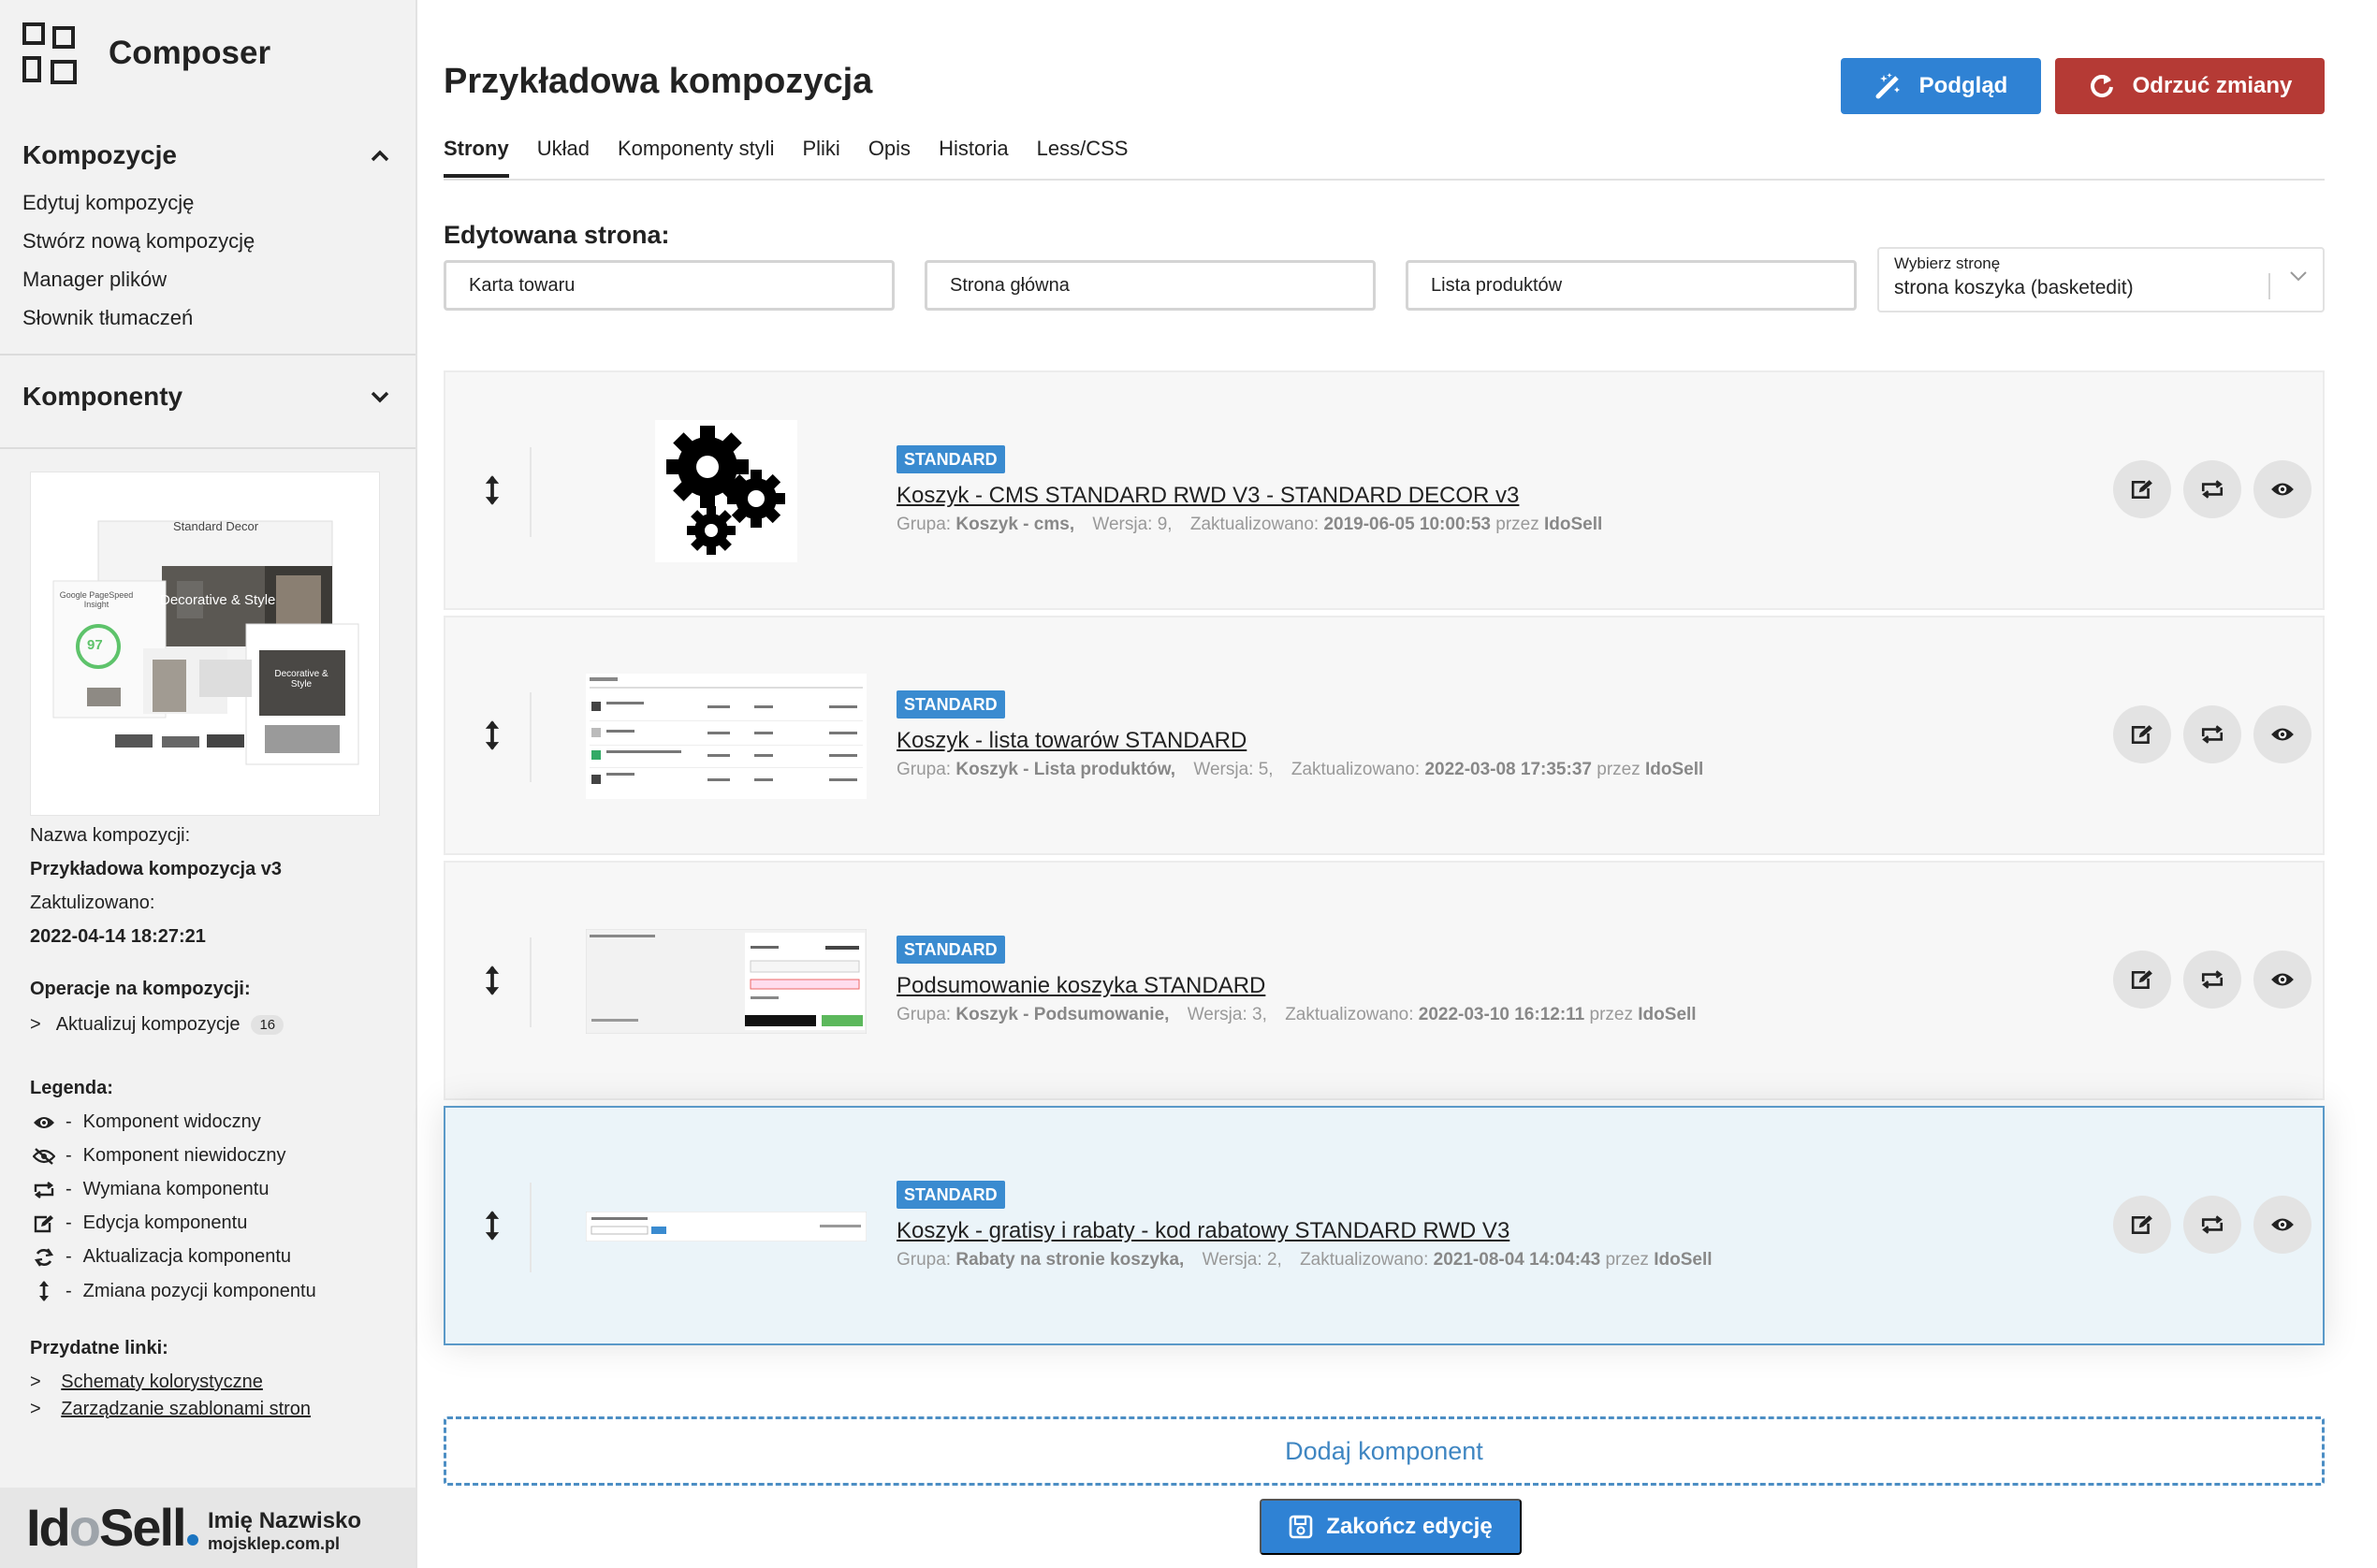 The image size is (2377, 1568). Describe the element at coordinates (696, 158) in the screenshot. I see `tab-style-components: Komponenty styli` at that location.